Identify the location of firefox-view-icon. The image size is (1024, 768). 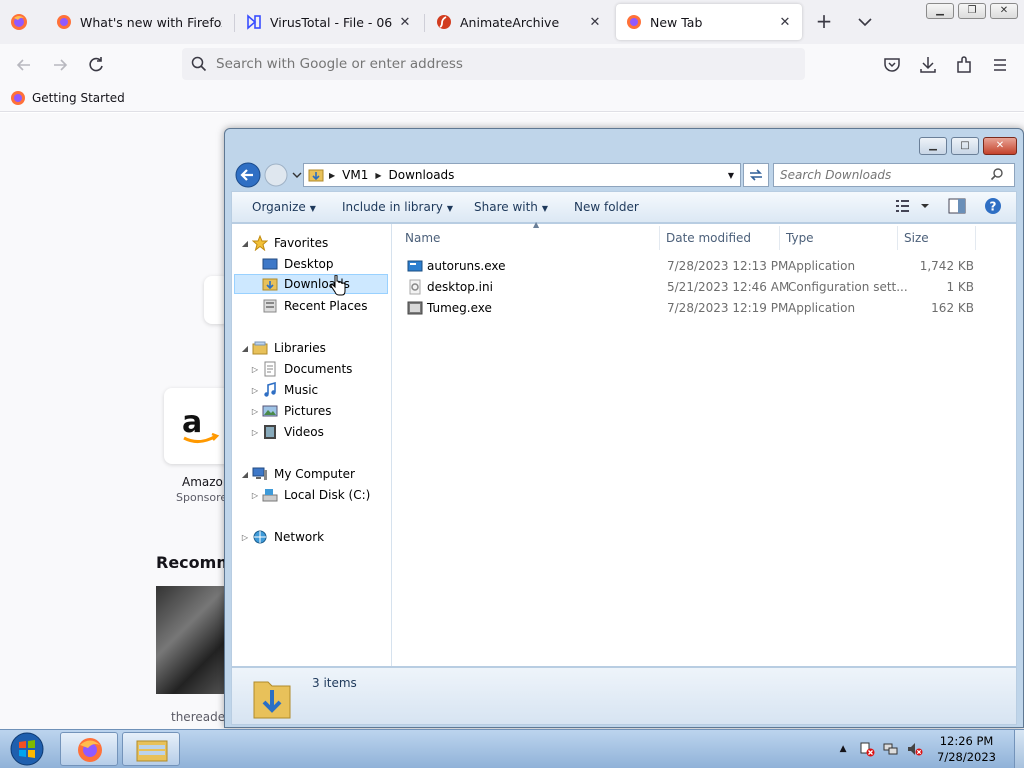
(19, 23).